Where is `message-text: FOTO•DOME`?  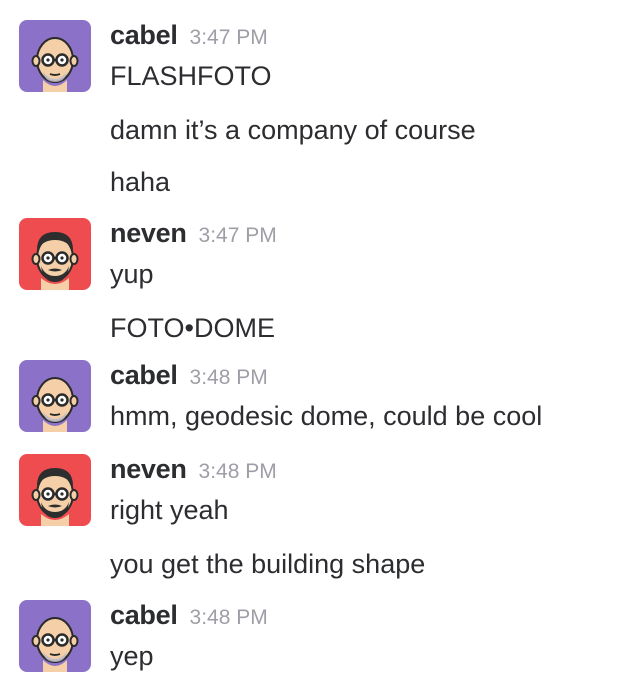 message-text: FOTO•DOME is located at coordinates (192, 328).